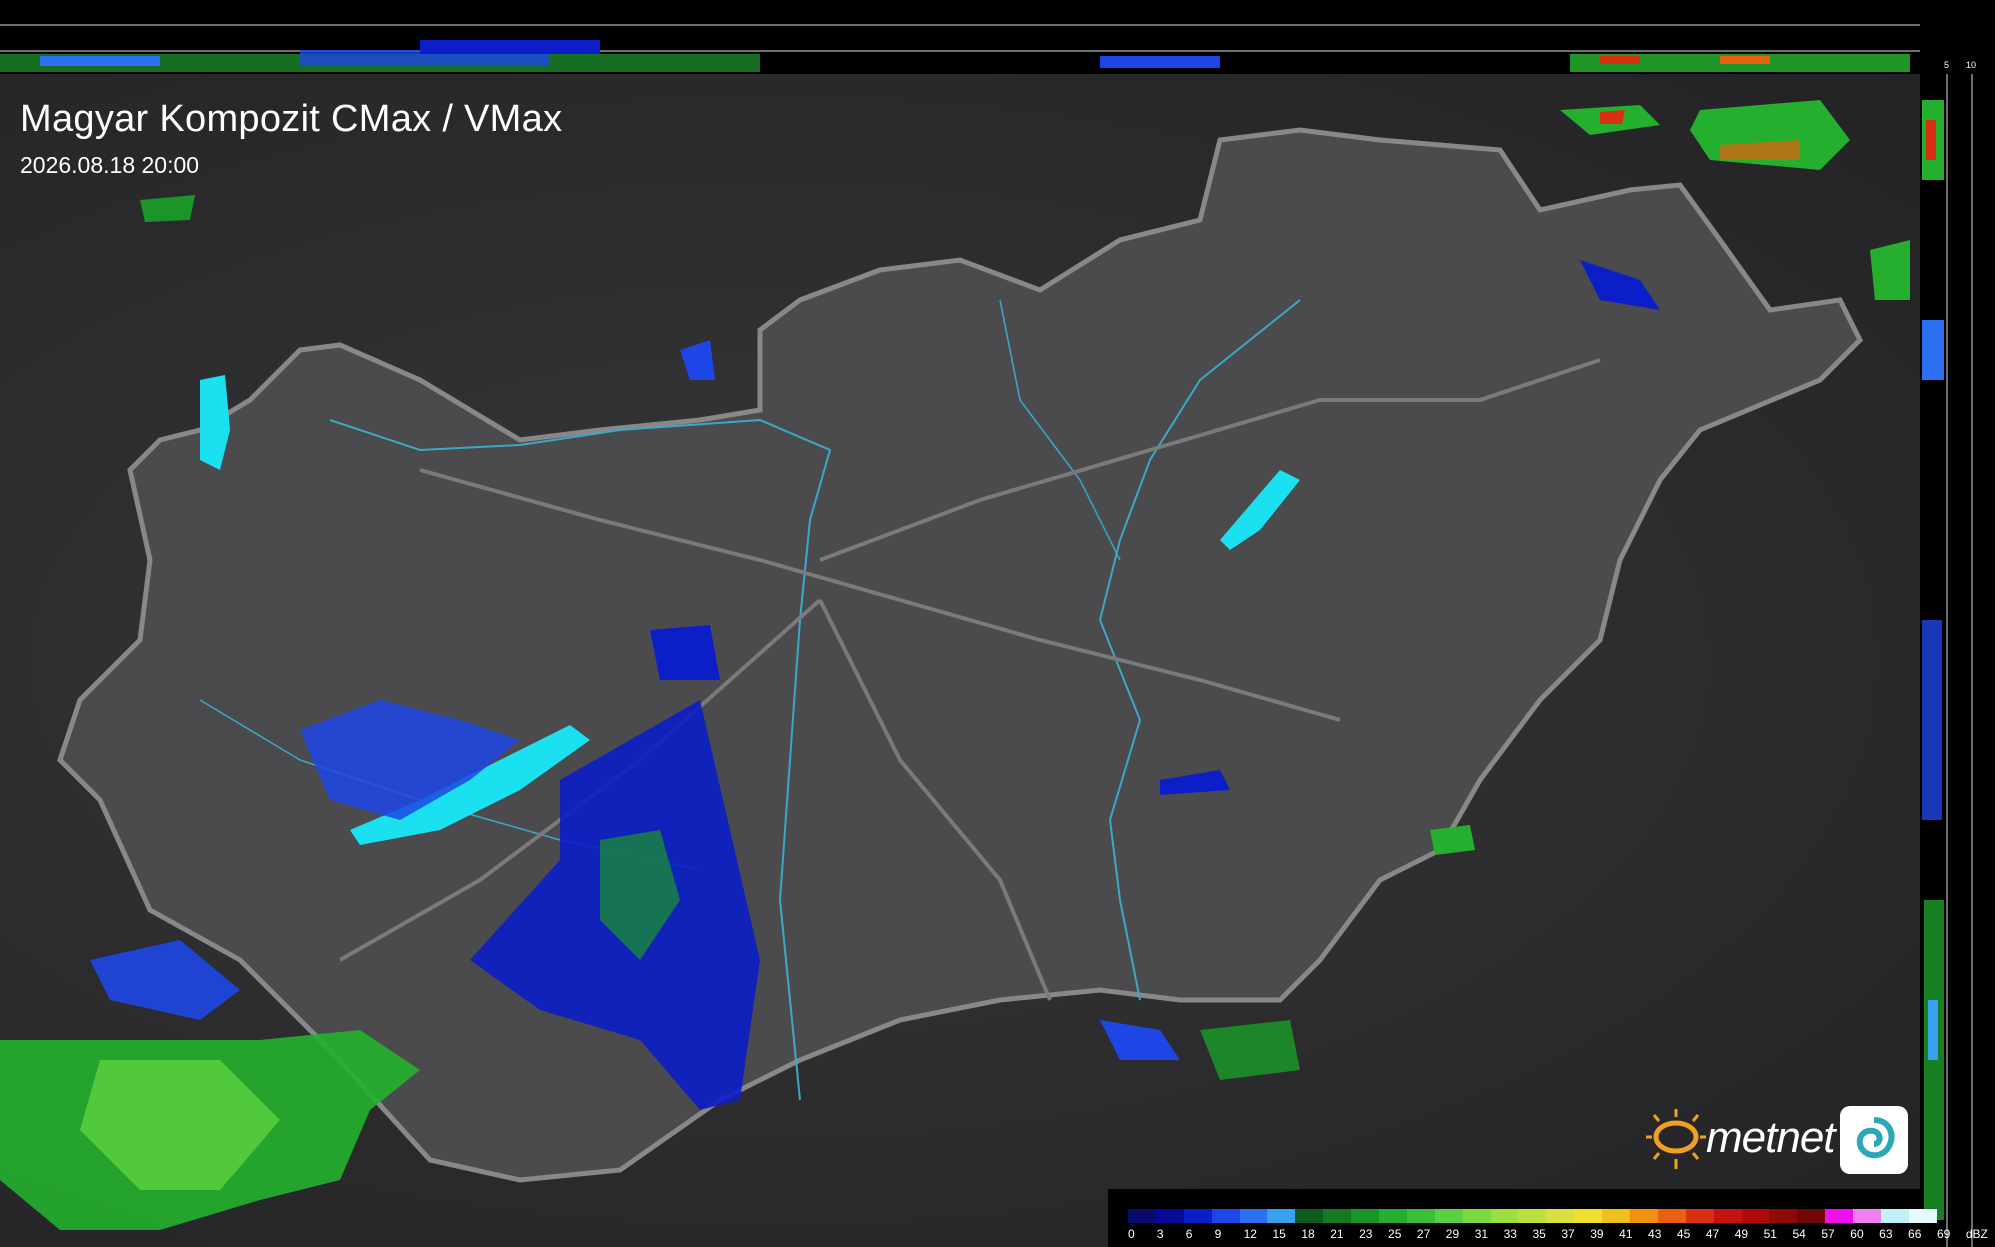 This screenshot has height=1247, width=1995. I want to click on legend-value: 66, so click(1915, 1234).